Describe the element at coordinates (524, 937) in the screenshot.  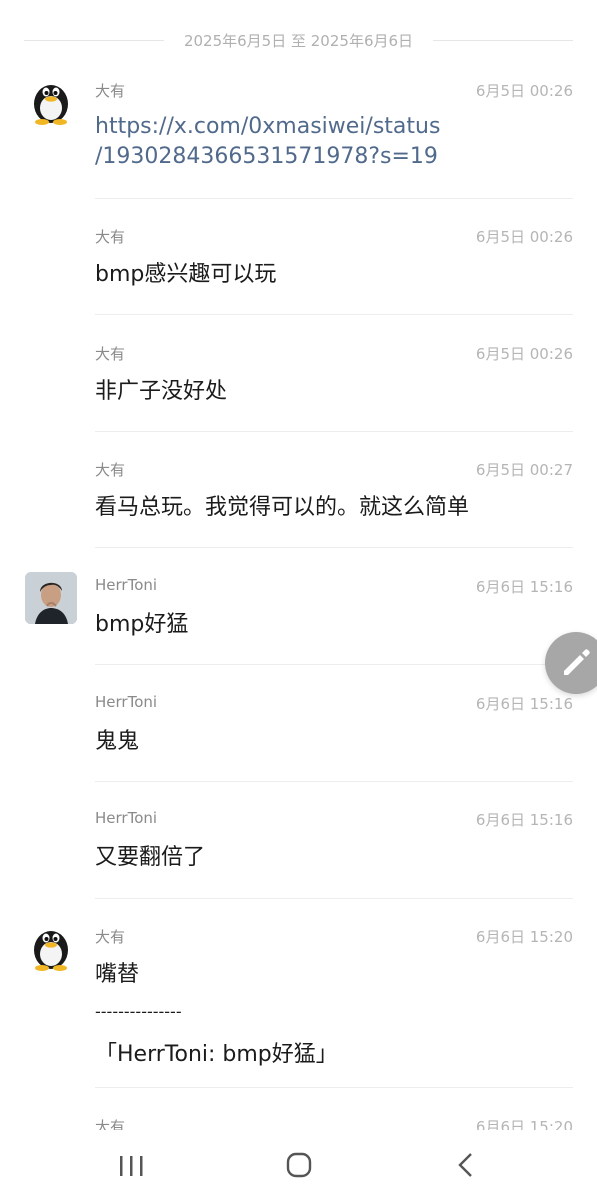
I see `message-time: 6月6日 15:20` at that location.